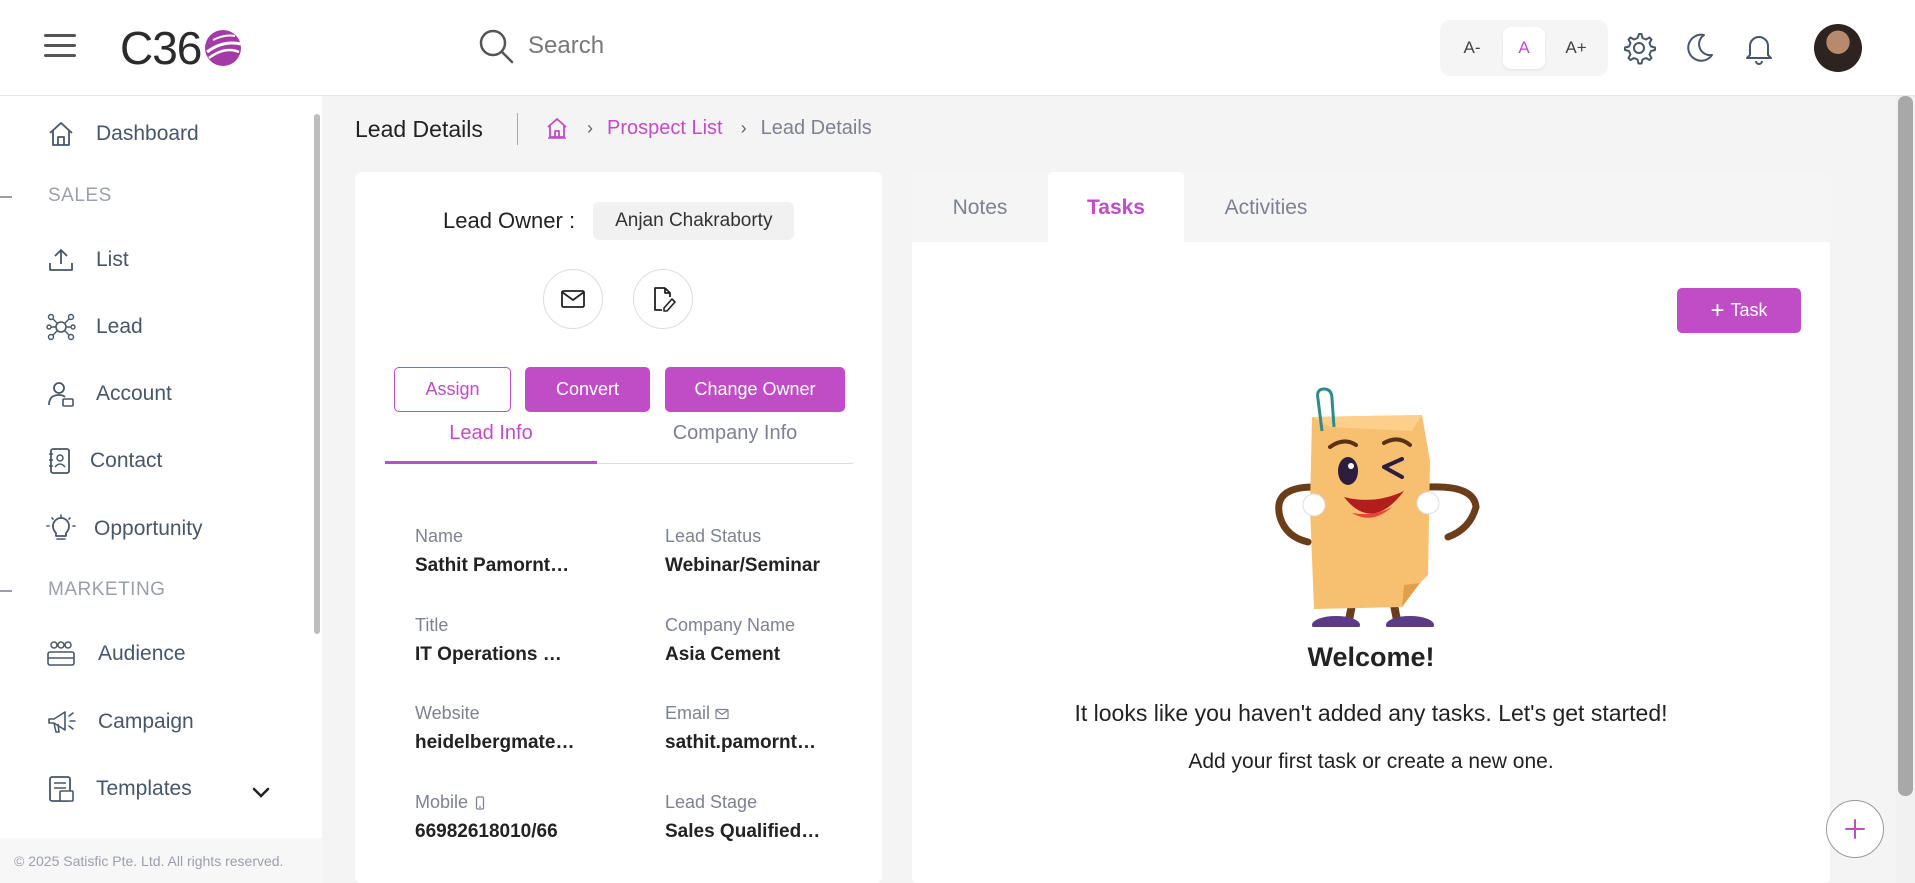 The image size is (1915, 883). What do you see at coordinates (1717, 310) in the screenshot?
I see `plus-icon: +` at bounding box center [1717, 310].